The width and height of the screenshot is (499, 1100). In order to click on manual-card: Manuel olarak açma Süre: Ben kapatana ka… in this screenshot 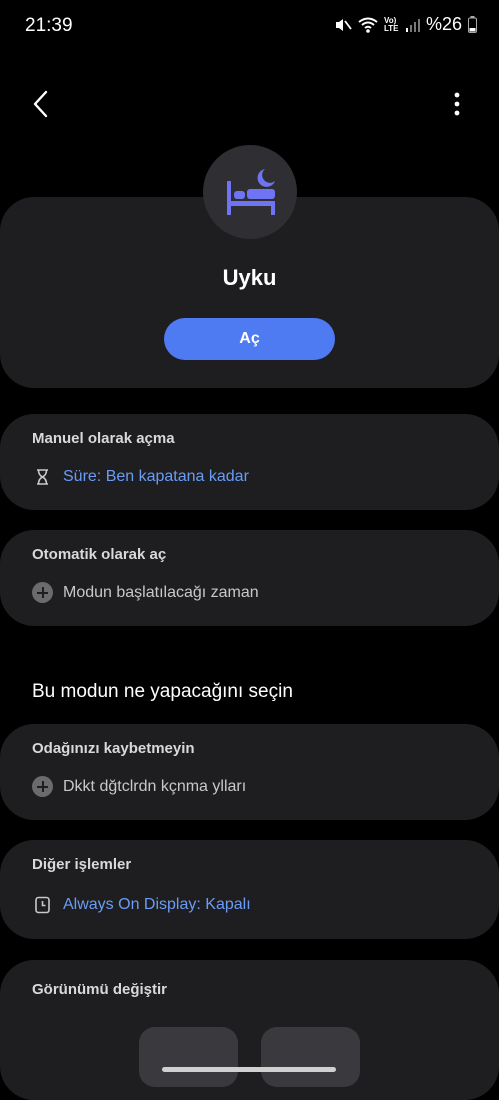, I will do `click(249, 462)`.